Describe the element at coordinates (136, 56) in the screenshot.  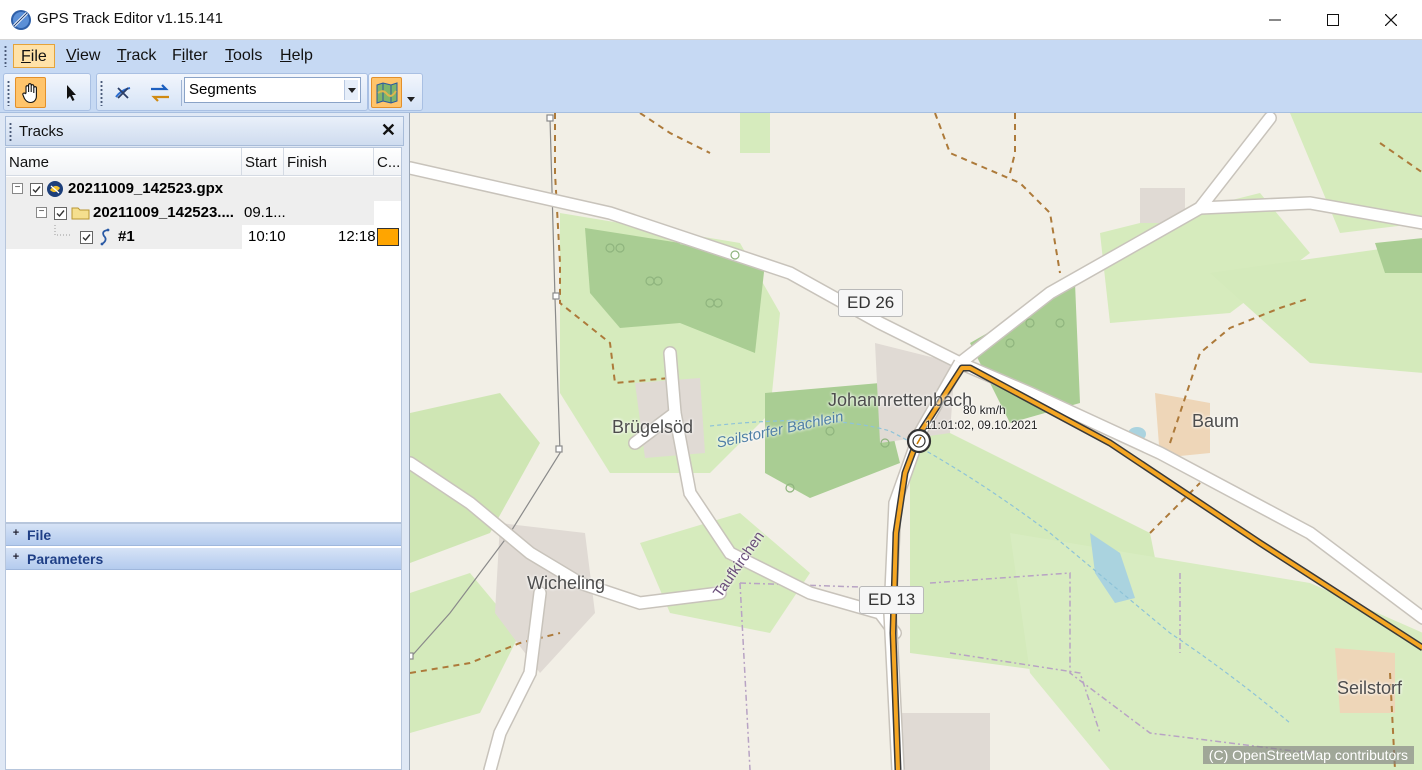
I see `menu-track: Track` at that location.